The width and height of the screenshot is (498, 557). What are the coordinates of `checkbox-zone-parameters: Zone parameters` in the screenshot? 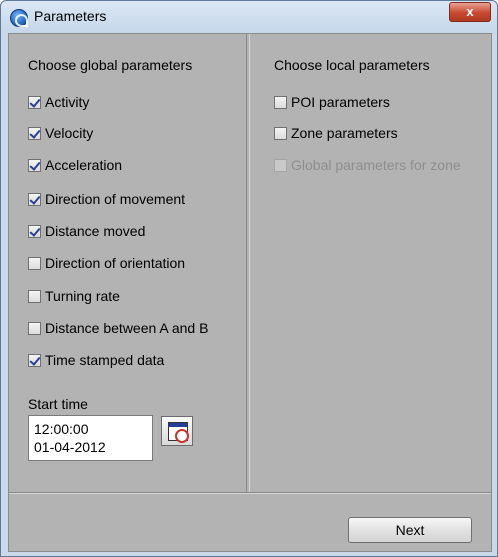 It's located at (336, 133).